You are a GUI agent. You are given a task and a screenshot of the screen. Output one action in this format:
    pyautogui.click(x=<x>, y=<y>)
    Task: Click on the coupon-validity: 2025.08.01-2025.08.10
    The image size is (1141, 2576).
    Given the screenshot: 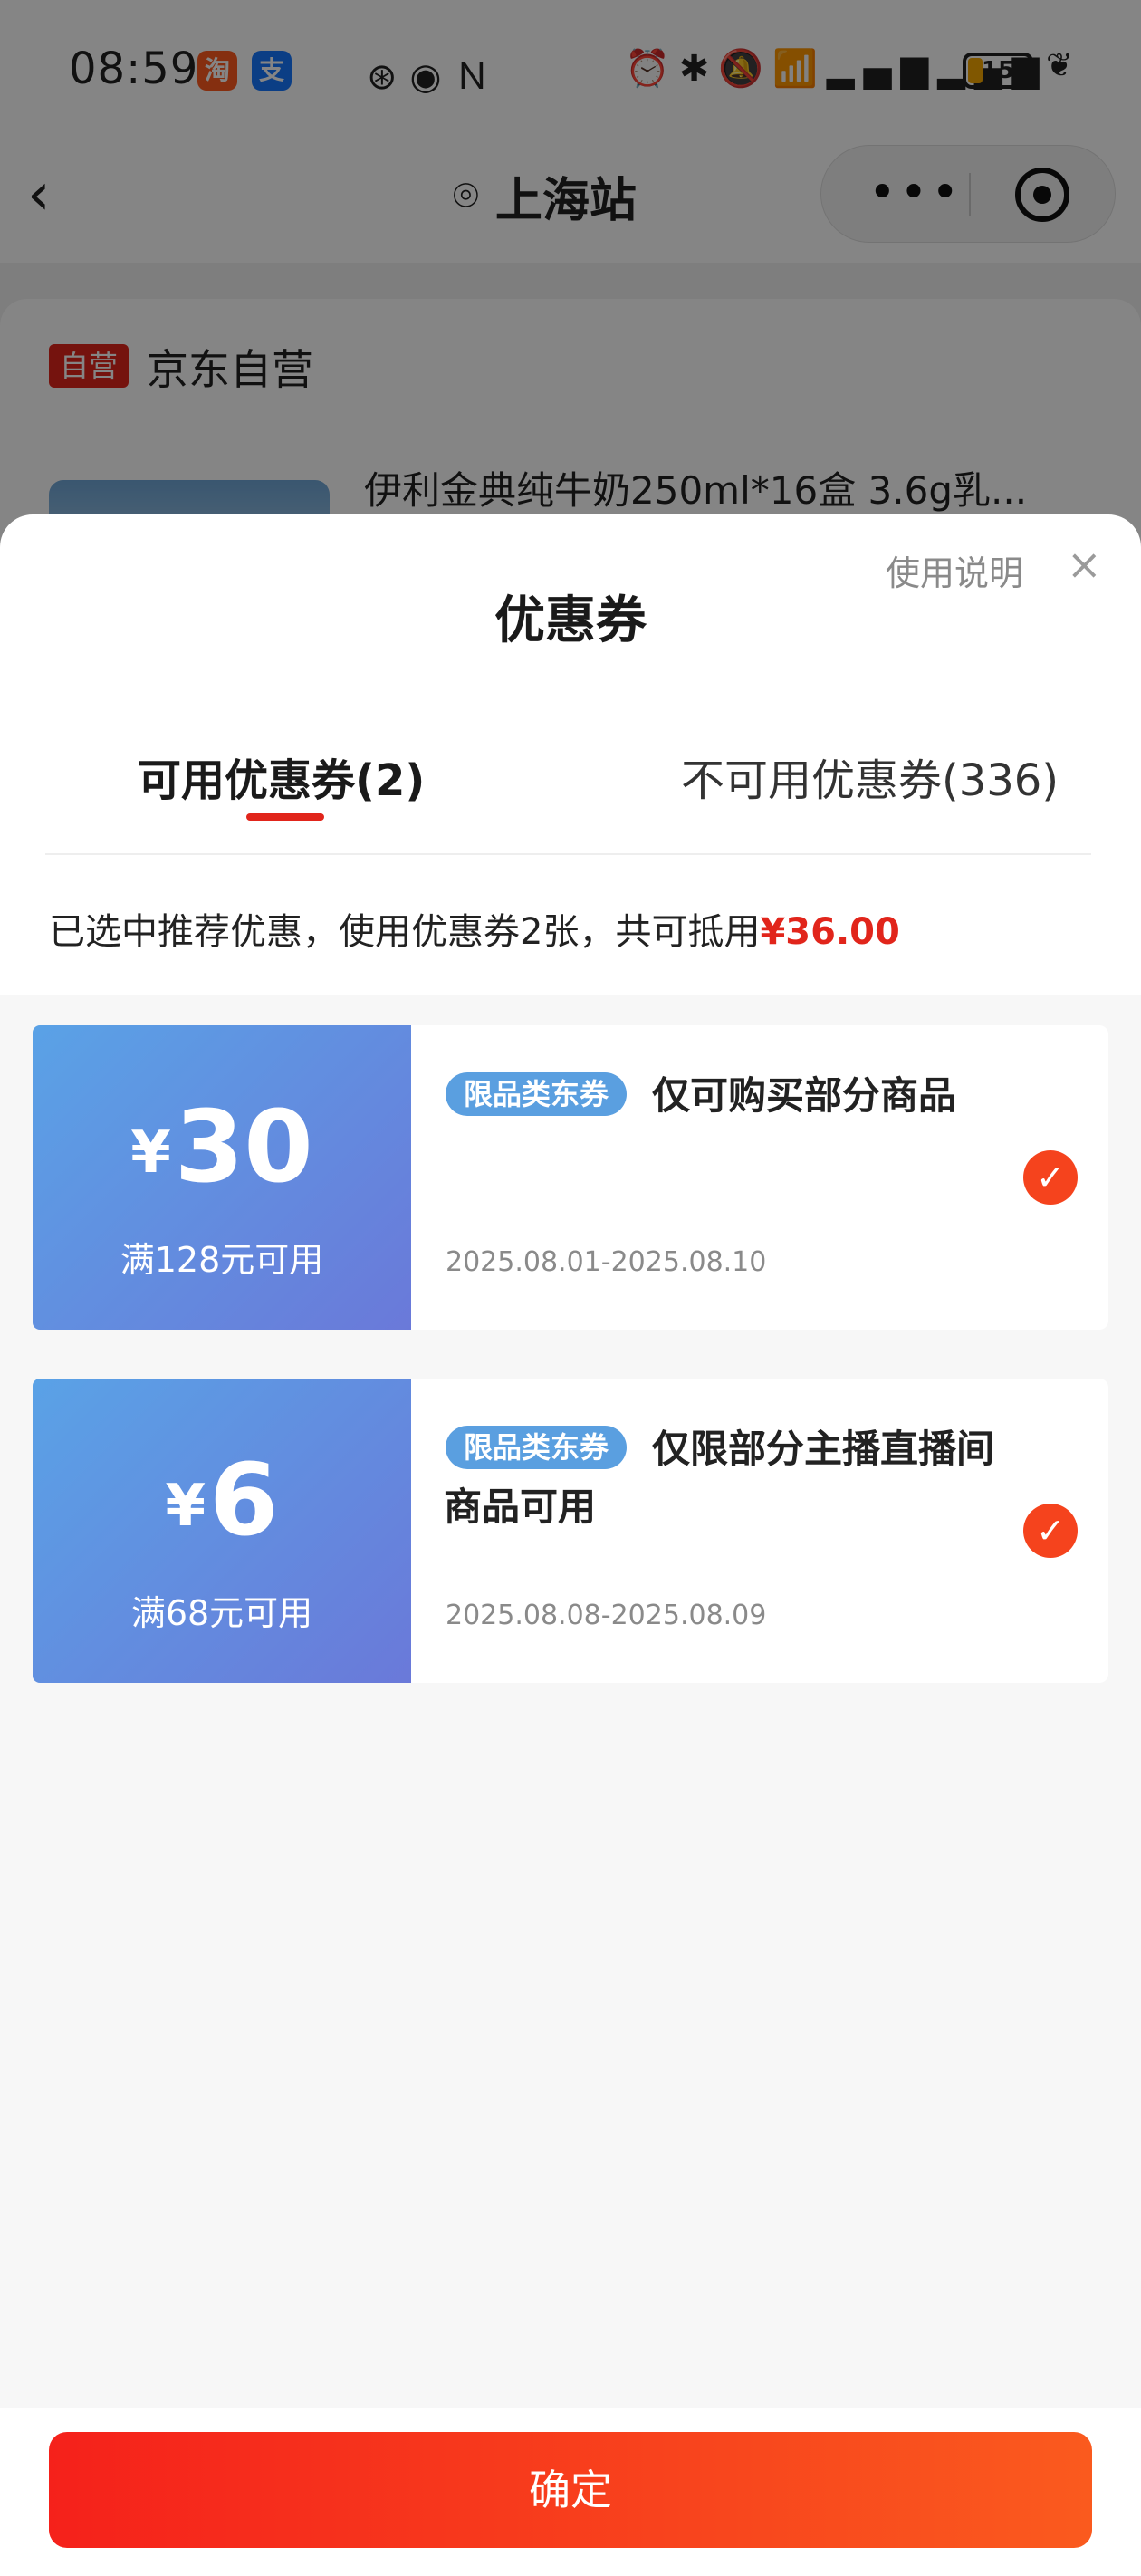 What is the action you would take?
    pyautogui.click(x=607, y=1262)
    